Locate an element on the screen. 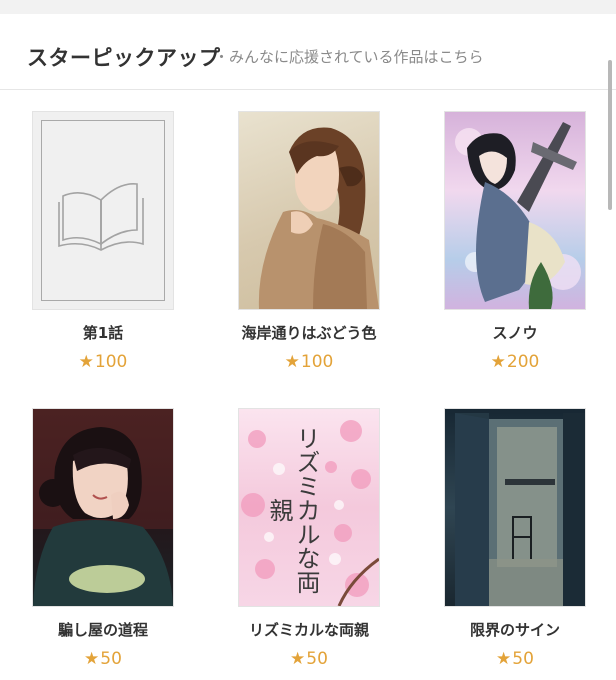 This screenshot has width=616, height=680. work-title: リズミカルな両親 is located at coordinates (309, 629).